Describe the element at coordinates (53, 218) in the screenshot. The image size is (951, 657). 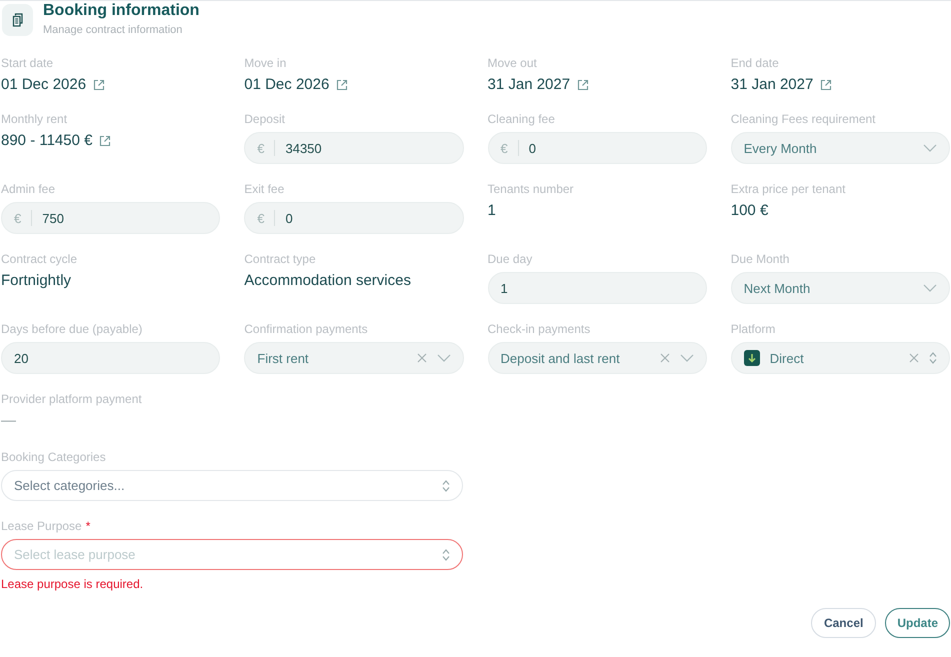
I see `amount-value: 750` at that location.